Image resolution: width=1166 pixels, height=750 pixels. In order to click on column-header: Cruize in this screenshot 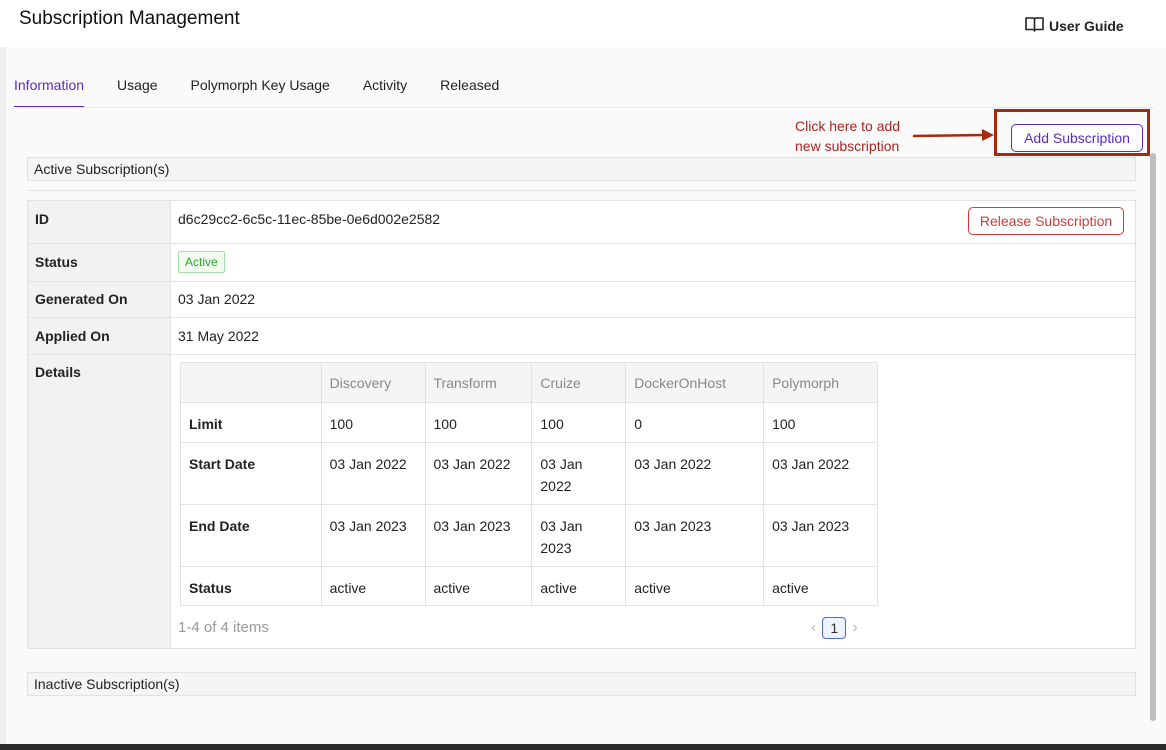, I will do `click(579, 382)`.